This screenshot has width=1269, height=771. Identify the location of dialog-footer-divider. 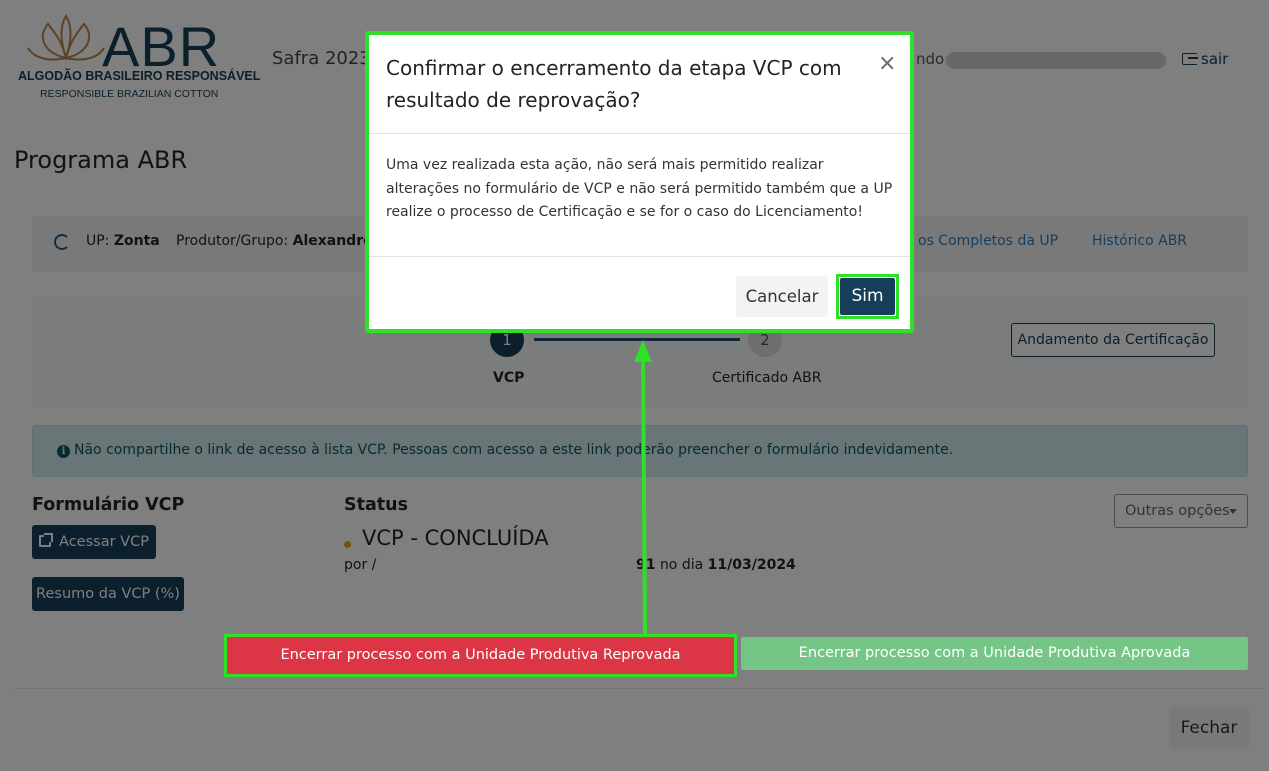
(639, 256).